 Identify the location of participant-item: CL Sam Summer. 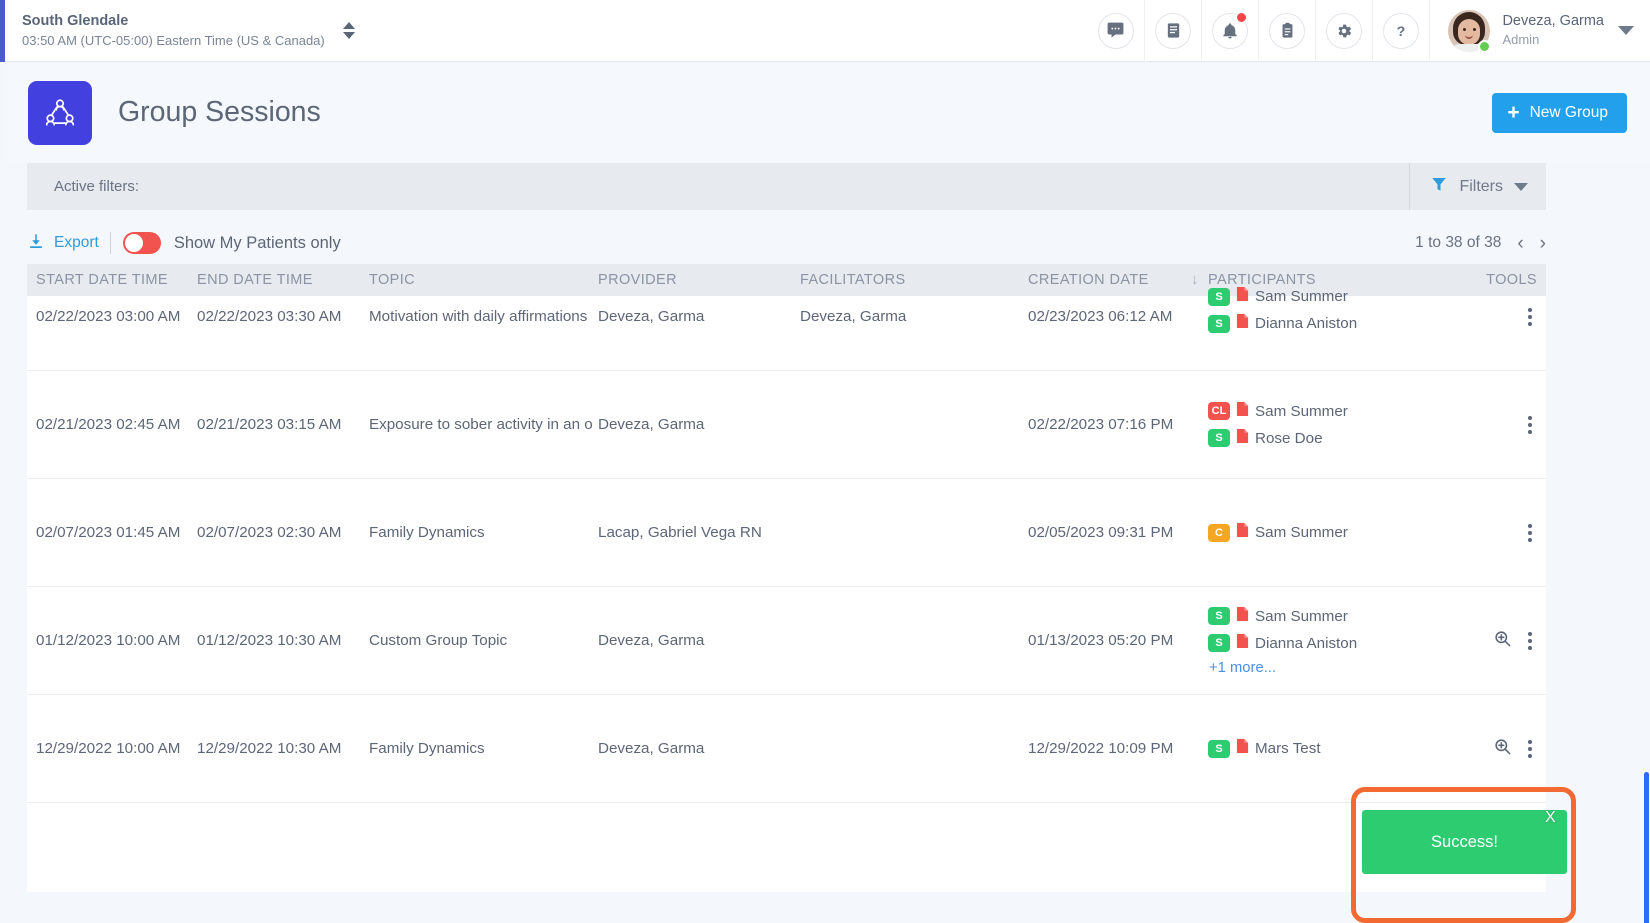
(1323, 411).